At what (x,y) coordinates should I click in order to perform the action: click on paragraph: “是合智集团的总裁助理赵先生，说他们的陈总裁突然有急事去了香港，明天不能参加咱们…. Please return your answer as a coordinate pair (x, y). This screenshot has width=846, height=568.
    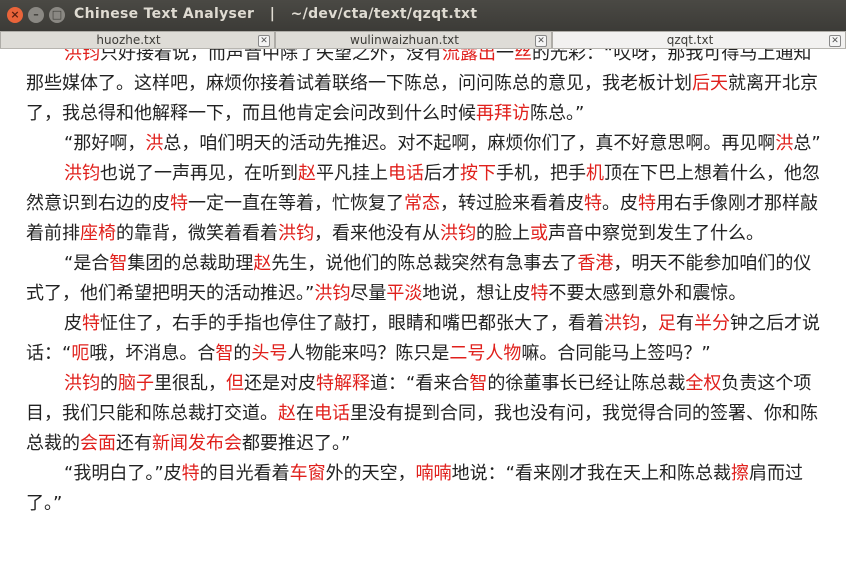
    Looking at the image, I should click on (426, 279).